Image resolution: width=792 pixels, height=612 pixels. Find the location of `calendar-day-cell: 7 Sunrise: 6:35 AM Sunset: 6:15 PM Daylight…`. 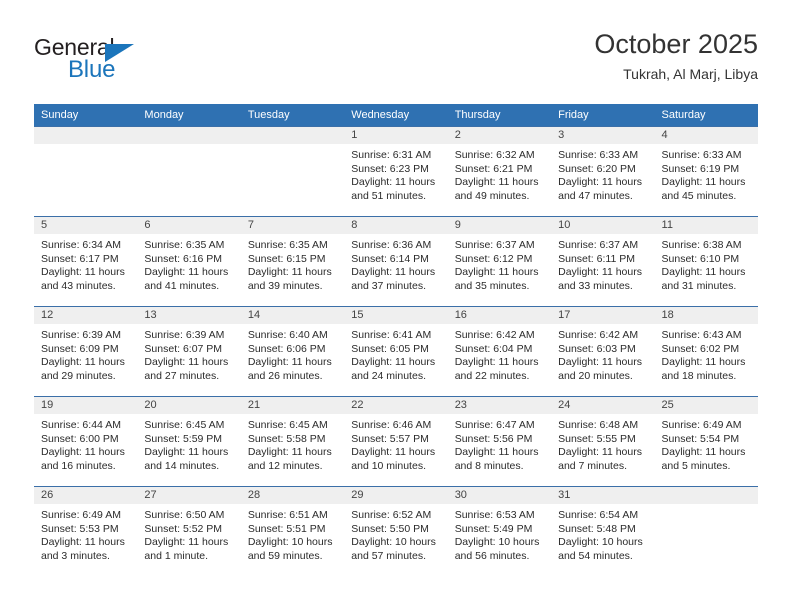

calendar-day-cell: 7 Sunrise: 6:35 AM Sunset: 6:15 PM Daylight… is located at coordinates (292, 261).